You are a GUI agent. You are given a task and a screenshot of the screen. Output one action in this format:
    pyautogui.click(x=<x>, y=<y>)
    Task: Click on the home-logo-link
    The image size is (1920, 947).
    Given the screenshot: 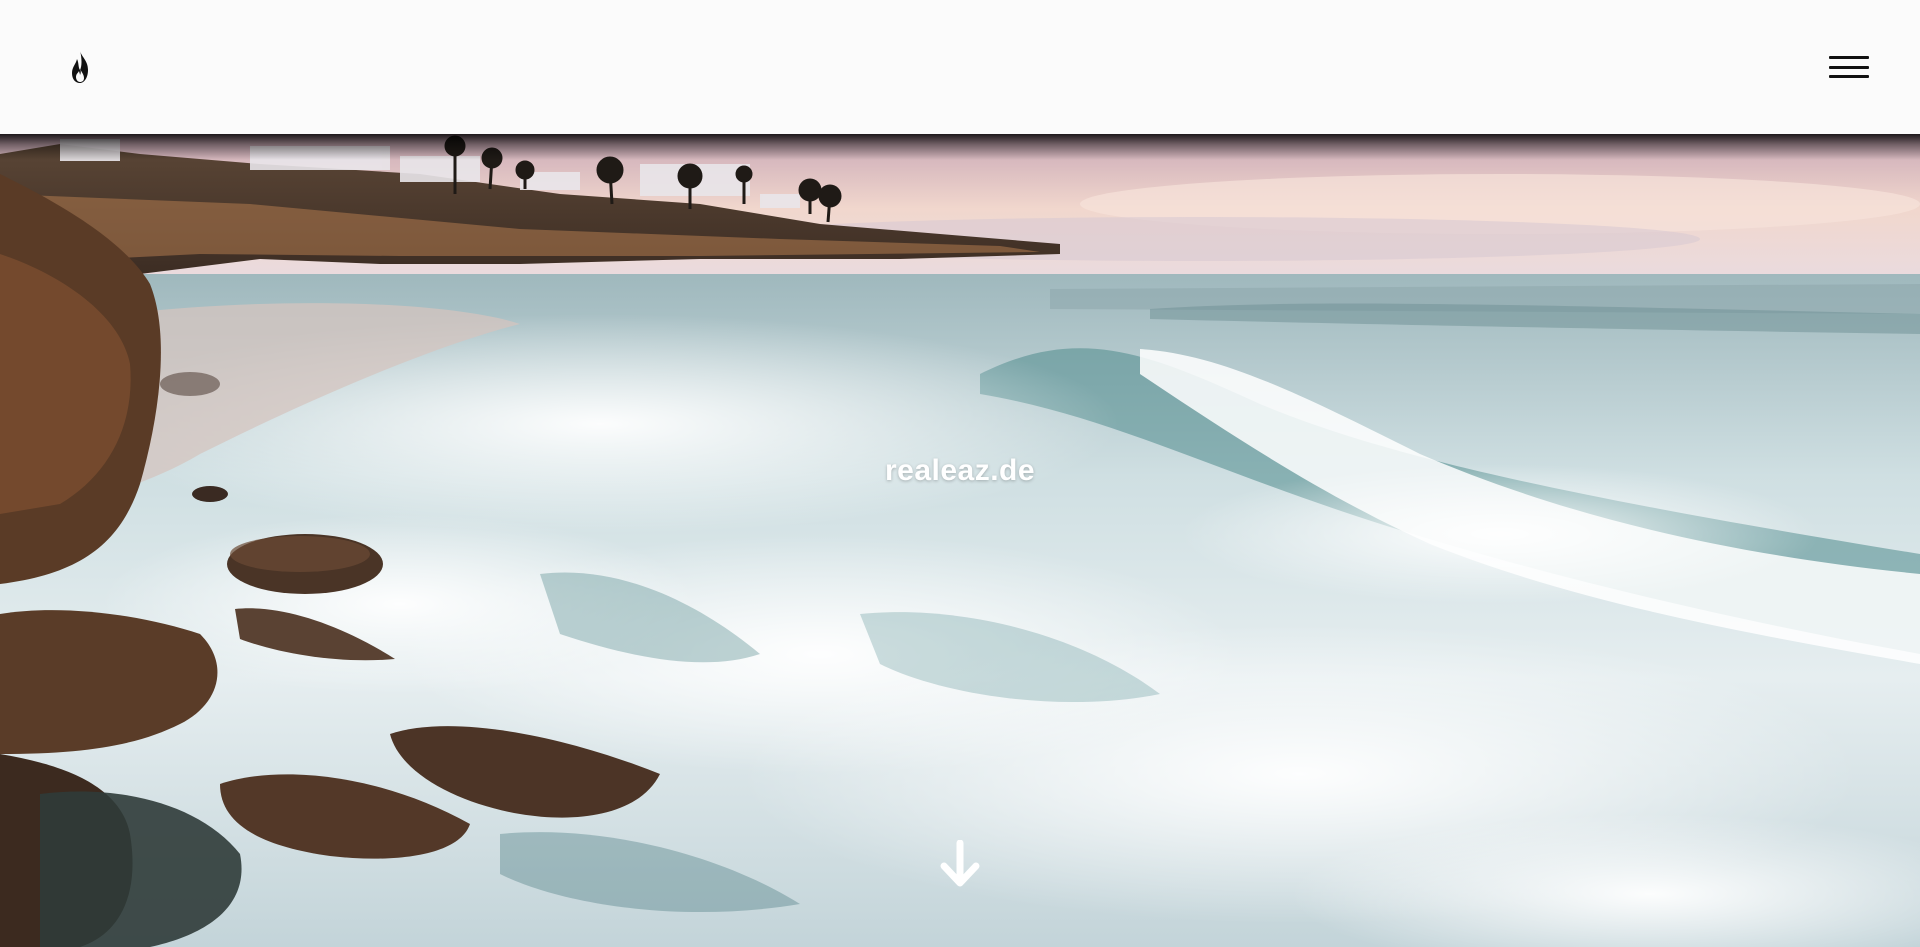 What is the action you would take?
    pyautogui.click(x=80, y=67)
    